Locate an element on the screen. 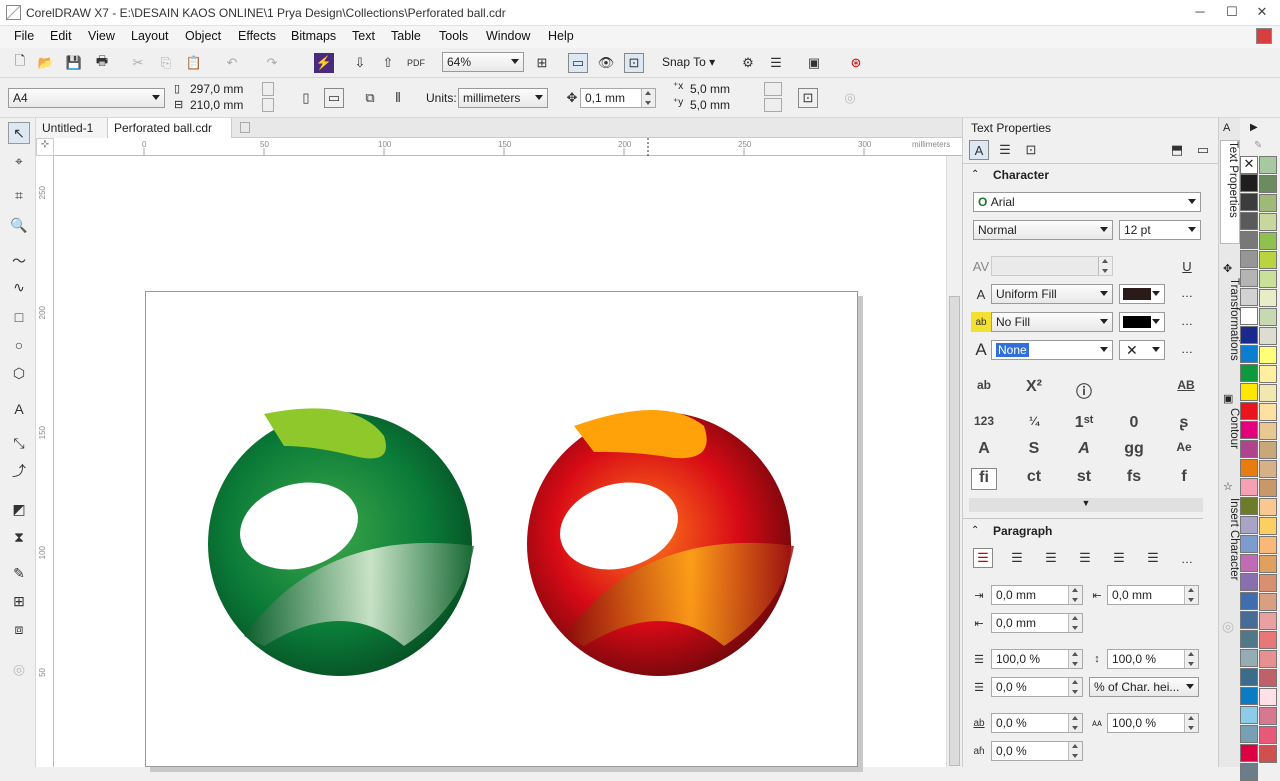  ruler-origin-icon: ⊹ is located at coordinates (45, 147).